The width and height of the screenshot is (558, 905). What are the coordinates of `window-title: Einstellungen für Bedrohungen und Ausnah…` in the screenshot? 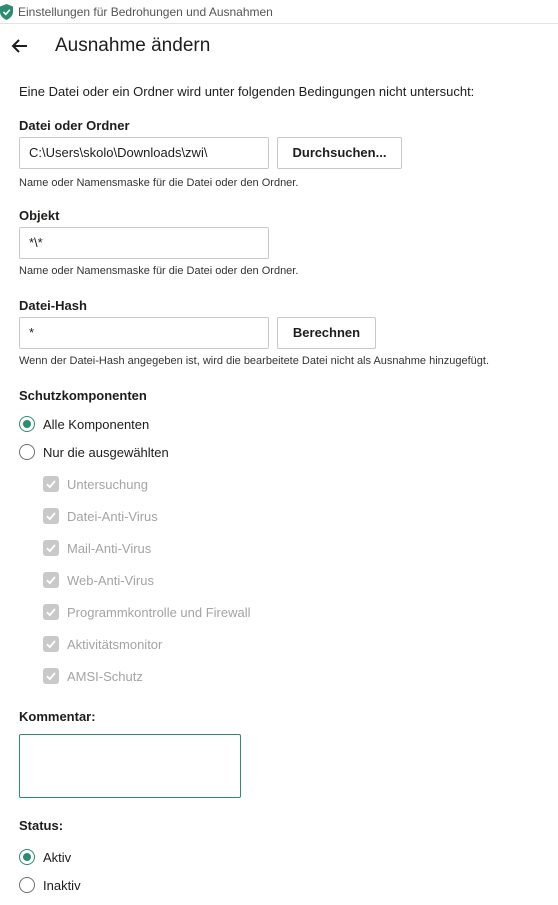 It's located at (145, 12).